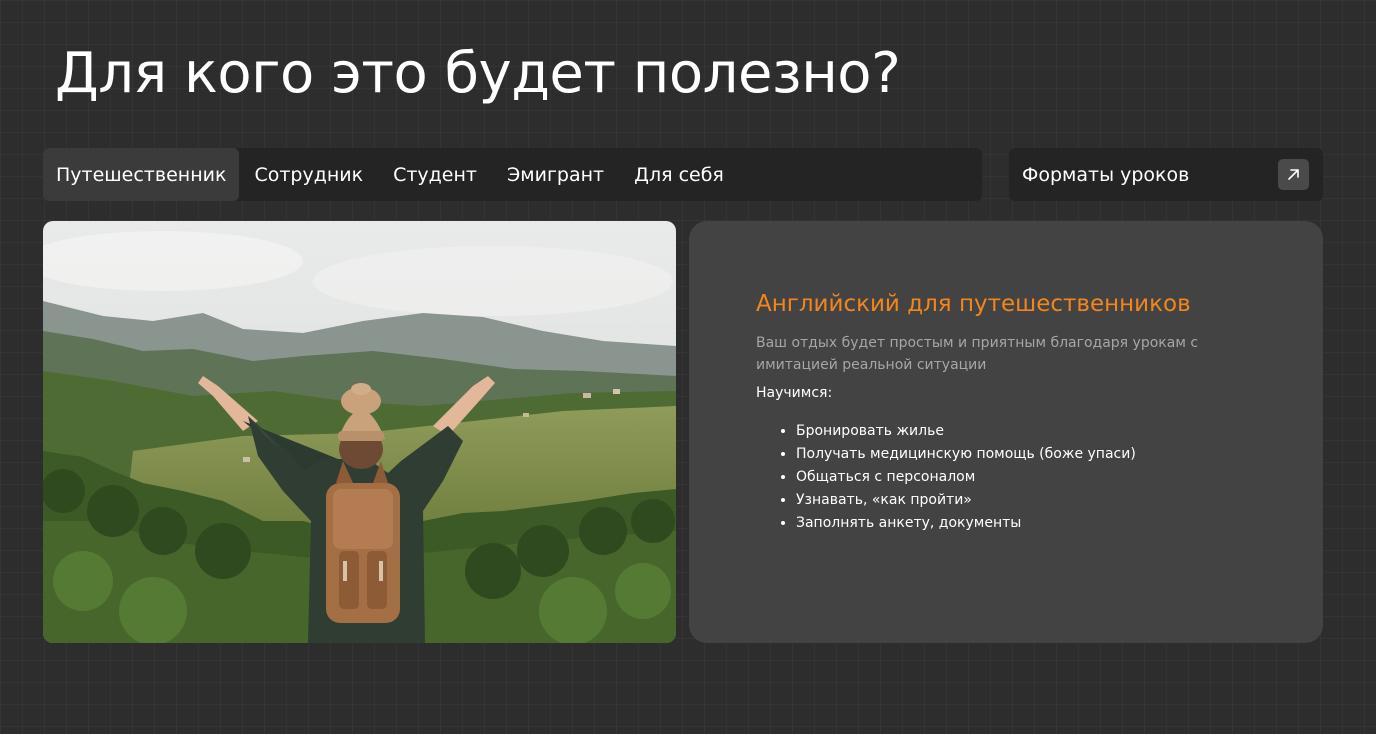 This screenshot has width=1376, height=734. Describe the element at coordinates (308, 174) in the screenshot. I see `tab-employee: Сотрудник` at that location.